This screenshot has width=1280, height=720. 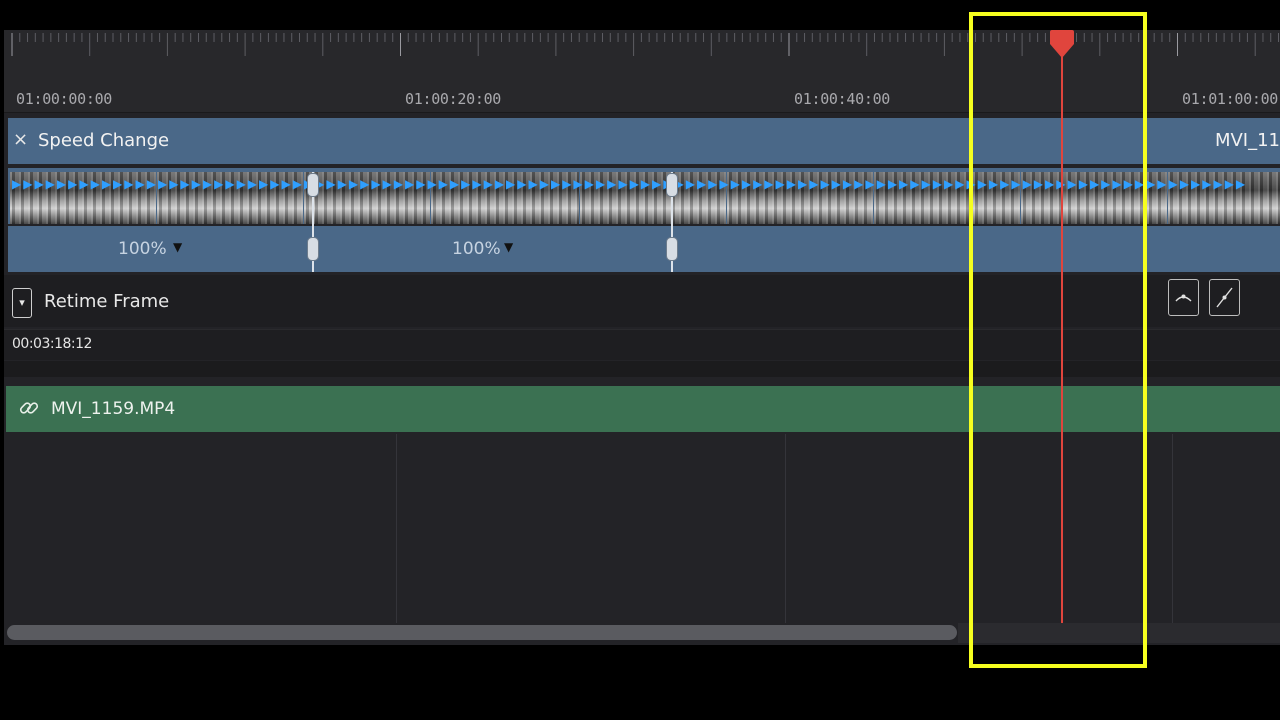 What do you see at coordinates (1058, 340) in the screenshot?
I see `highlight-box` at bounding box center [1058, 340].